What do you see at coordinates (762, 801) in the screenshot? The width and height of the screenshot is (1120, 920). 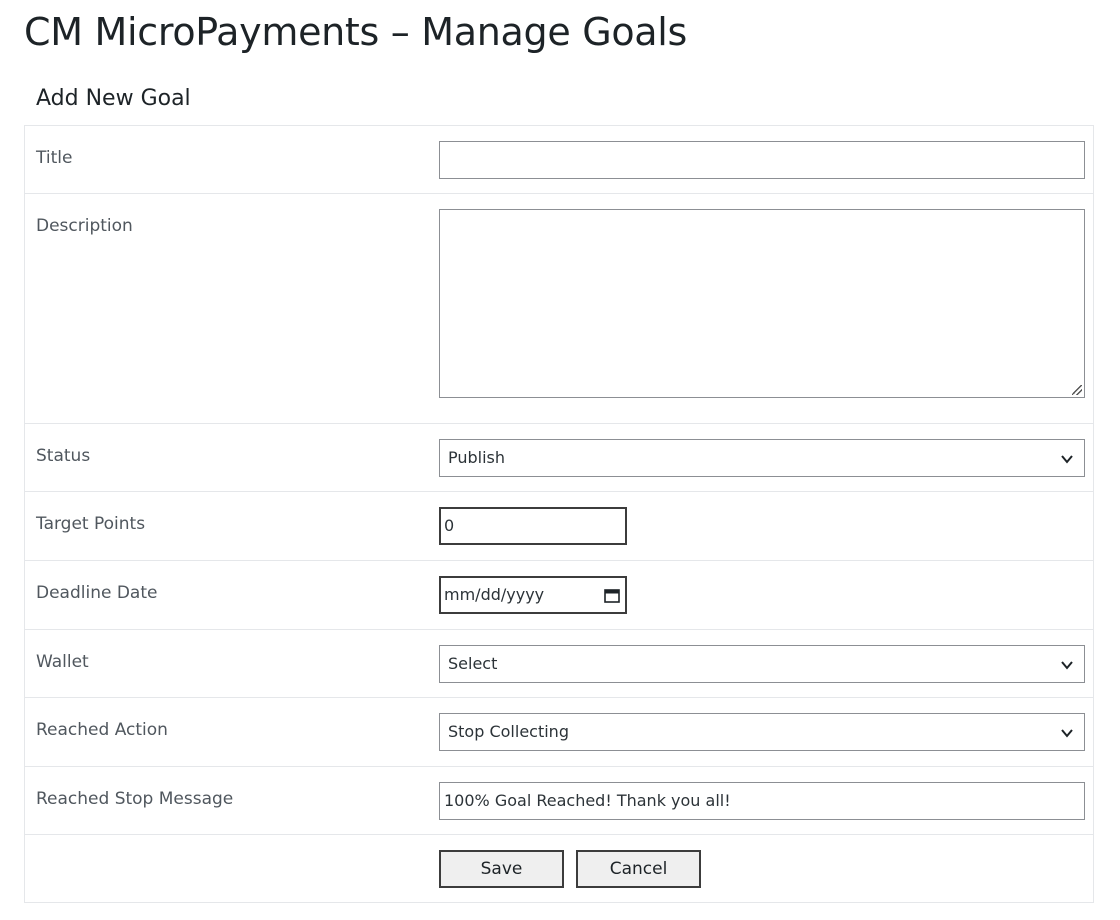 I see `reached-stop-message-input: 100% Goal Reached! Thank you all!` at bounding box center [762, 801].